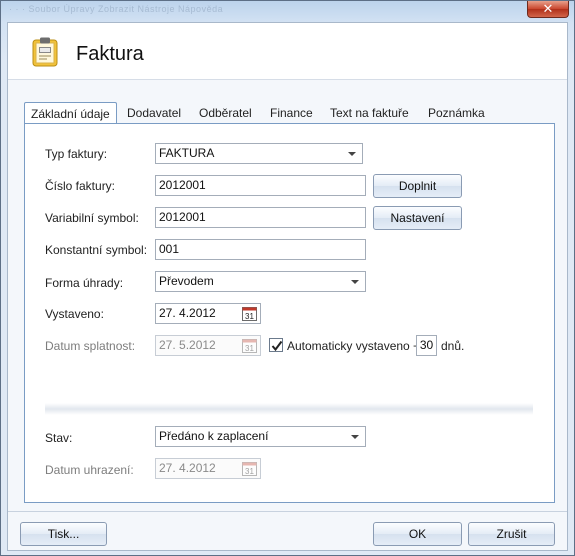 The image size is (575, 556). What do you see at coordinates (417, 186) in the screenshot?
I see `doplnit-button: Doplnit` at bounding box center [417, 186].